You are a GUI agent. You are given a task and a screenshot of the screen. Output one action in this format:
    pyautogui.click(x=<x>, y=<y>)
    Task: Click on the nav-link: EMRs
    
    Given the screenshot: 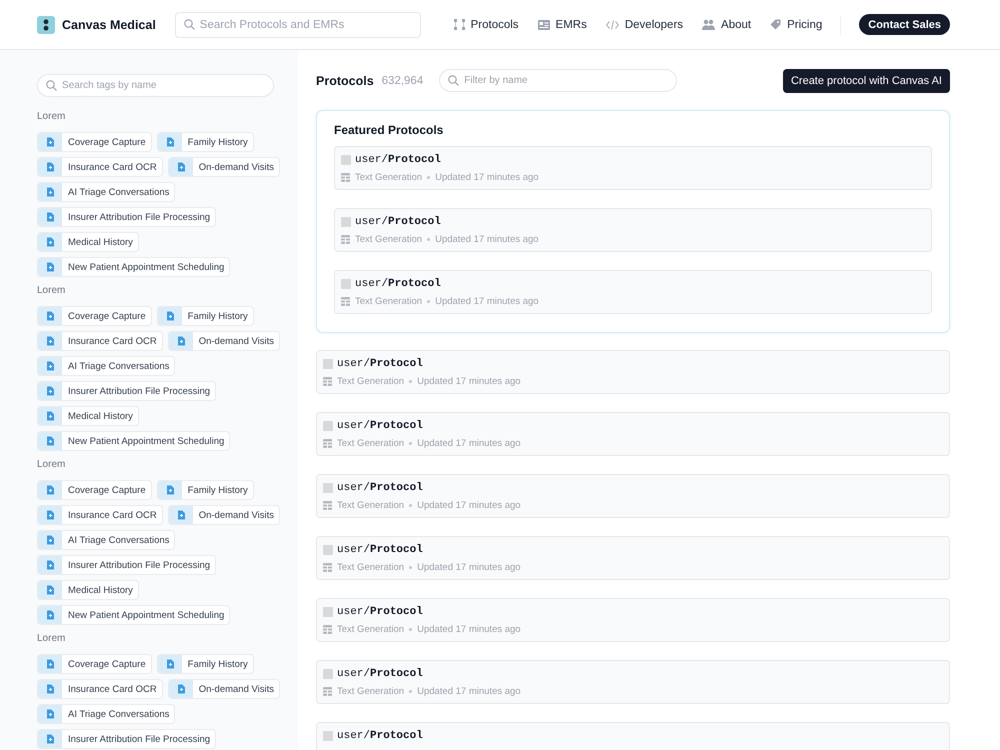 What is the action you would take?
    pyautogui.click(x=562, y=24)
    